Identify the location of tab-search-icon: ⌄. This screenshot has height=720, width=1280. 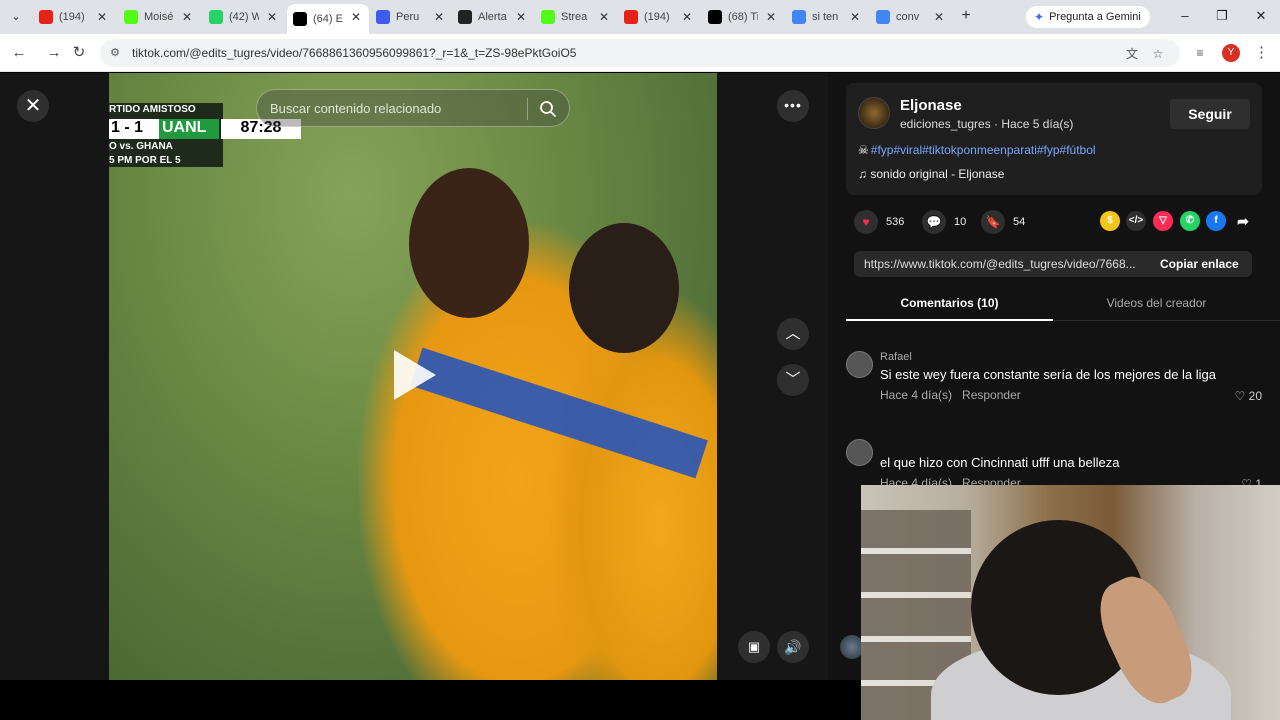
(16, 17).